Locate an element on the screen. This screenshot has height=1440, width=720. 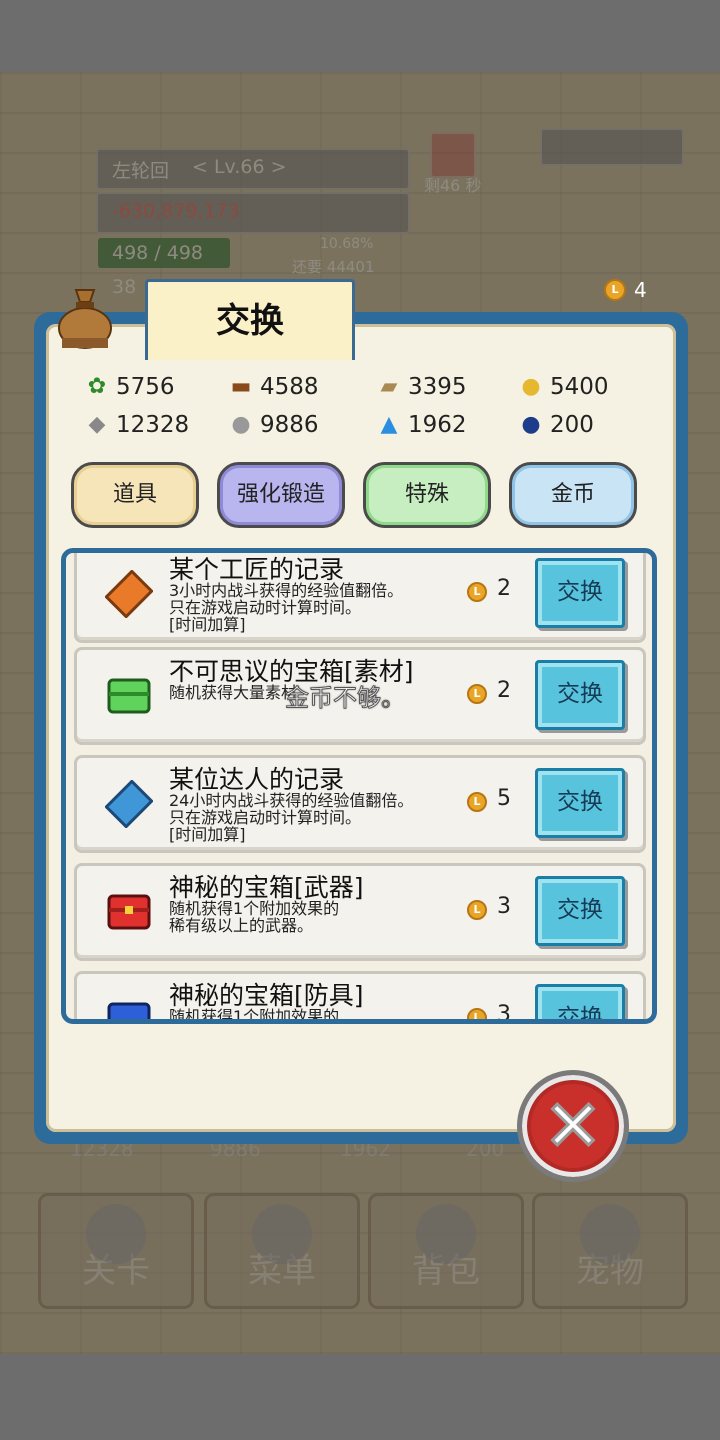
resource-ore: ● 9886 is located at coordinates (273, 425).